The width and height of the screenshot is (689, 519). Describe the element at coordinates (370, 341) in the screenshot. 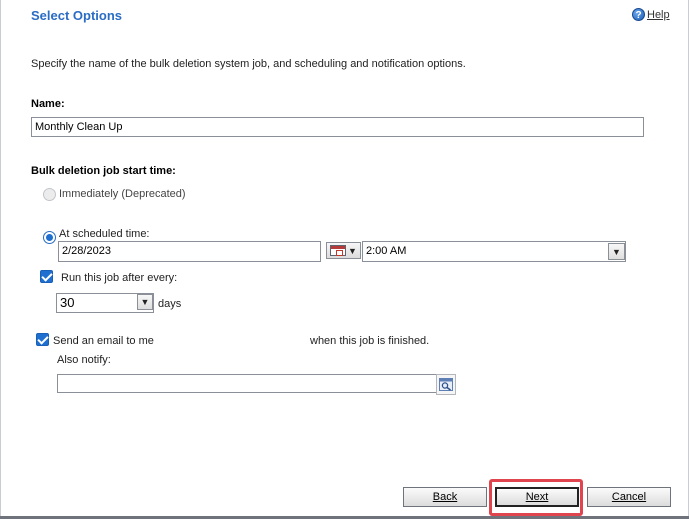

I see `send-email-suffix: when this job is finished.` at that location.